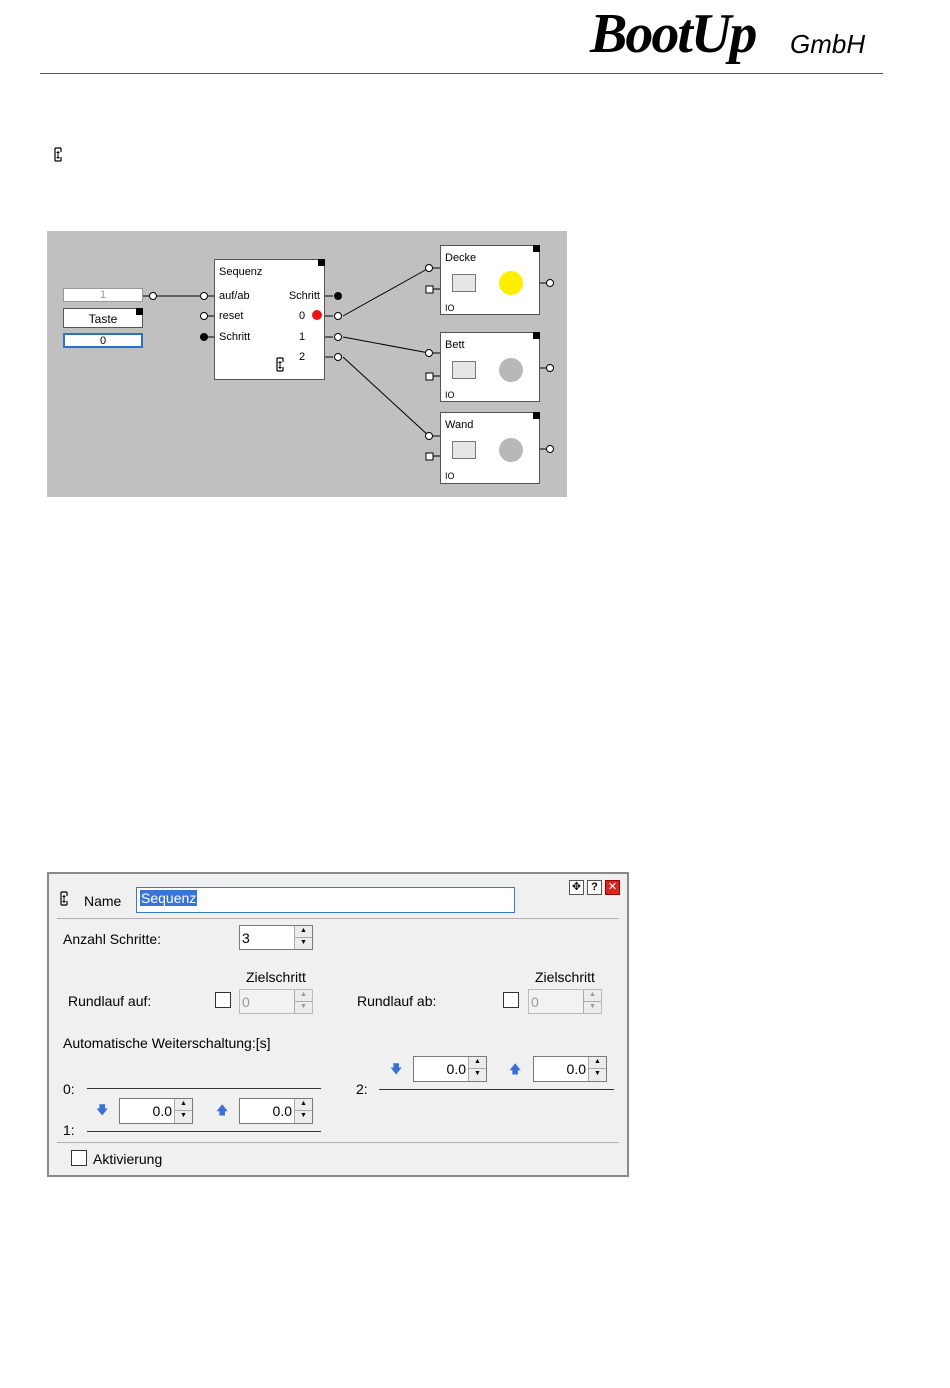 The height and width of the screenshot is (1388, 950). Describe the element at coordinates (69, 1130) in the screenshot. I see `step-1-label: 1:` at that location.